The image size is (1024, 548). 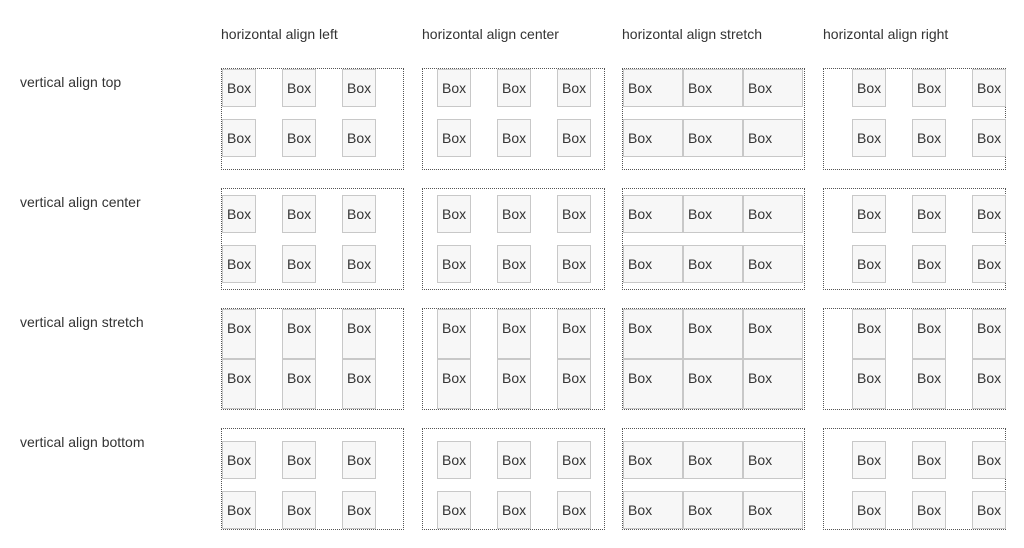 I want to click on grid-top-right: Box Box Box Box Box Box, so click(x=914, y=119).